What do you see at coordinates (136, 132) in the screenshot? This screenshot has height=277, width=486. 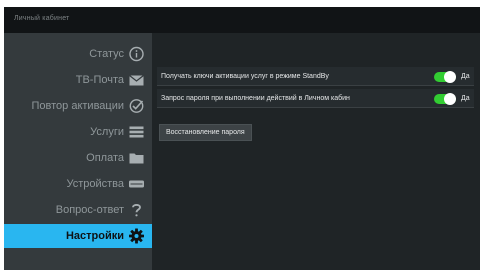 I see `list-icon` at bounding box center [136, 132].